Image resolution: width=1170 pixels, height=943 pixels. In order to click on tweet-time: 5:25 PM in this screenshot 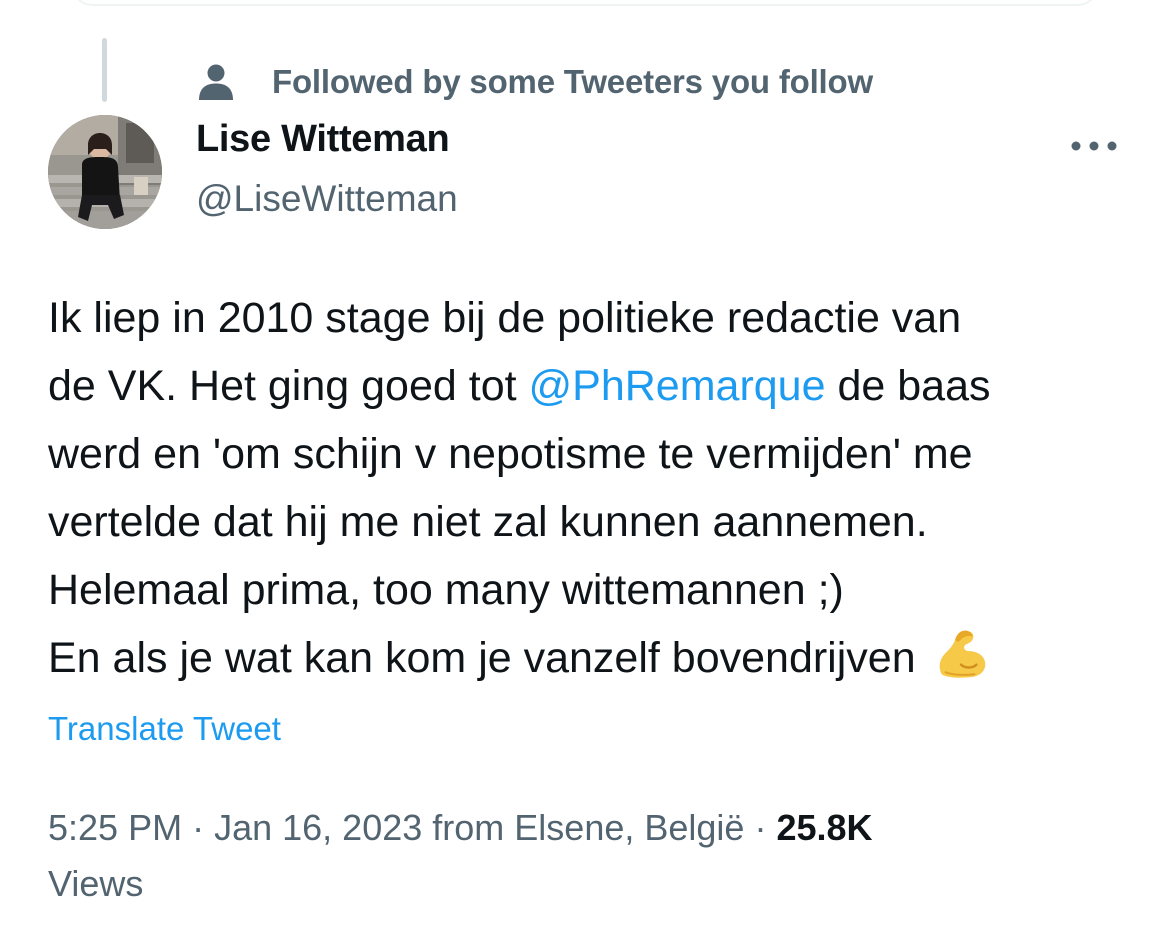, I will do `click(115, 827)`.